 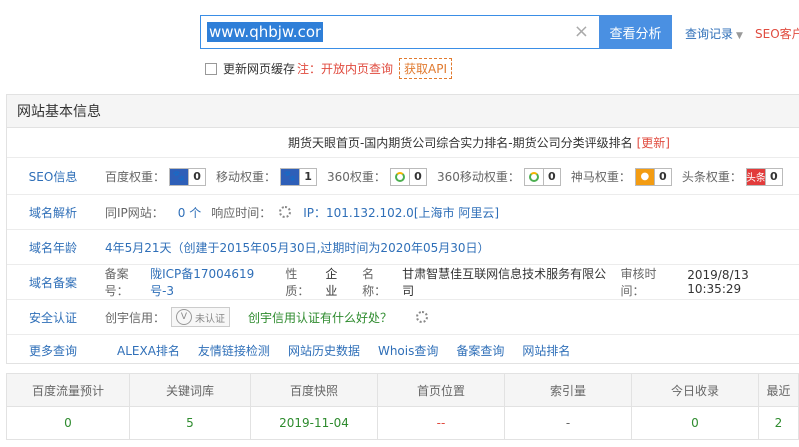 What do you see at coordinates (739, 36) in the screenshot?
I see `chevron-down-icon: ▼` at bounding box center [739, 36].